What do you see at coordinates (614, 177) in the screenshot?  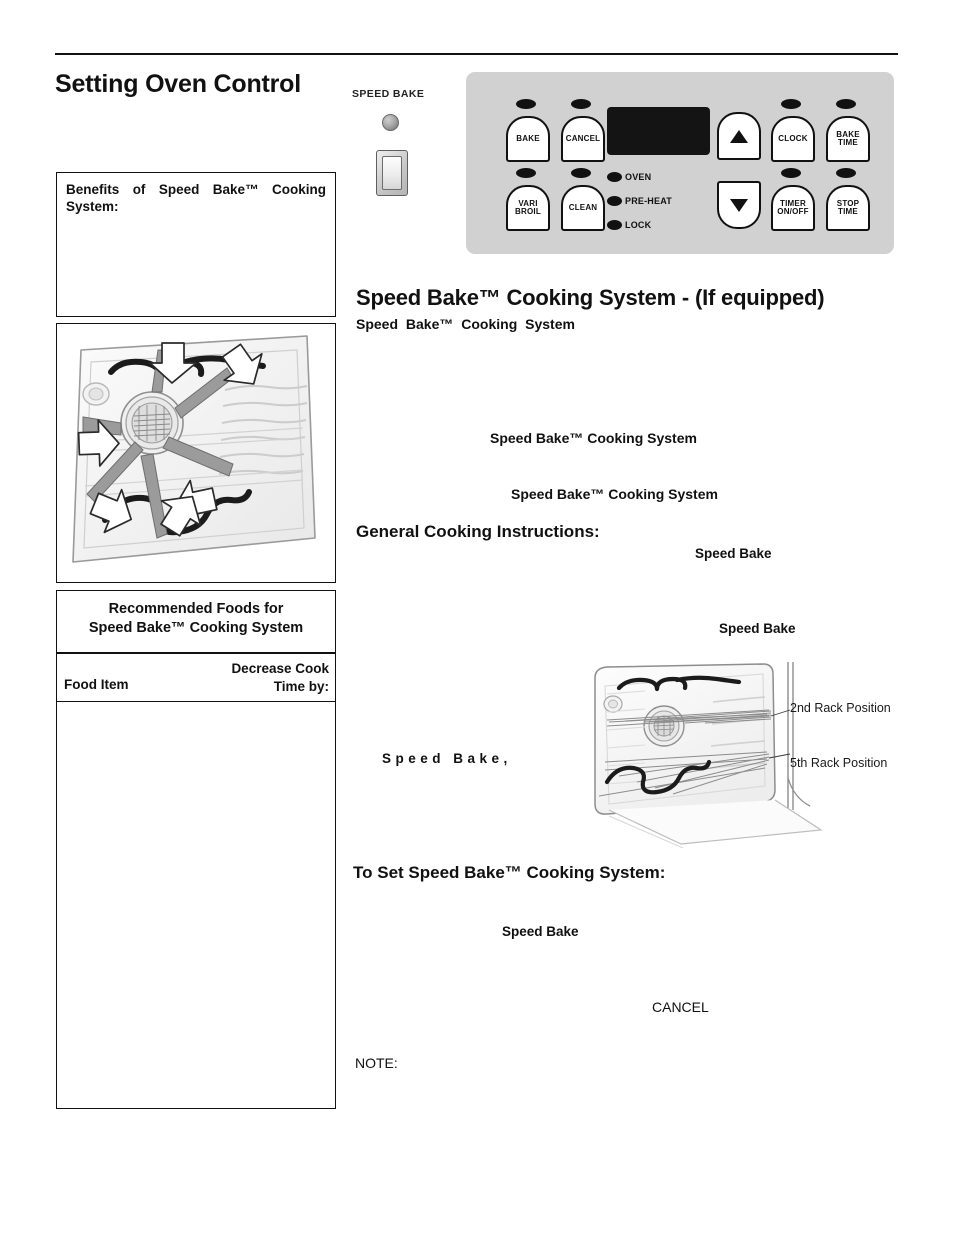 I see `oven-lamp-icon` at bounding box center [614, 177].